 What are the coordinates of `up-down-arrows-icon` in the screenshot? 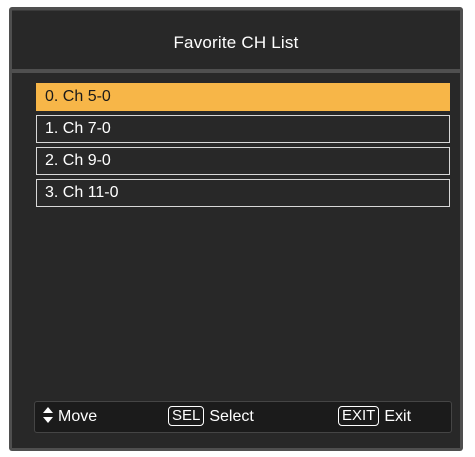 It's located at (48, 415).